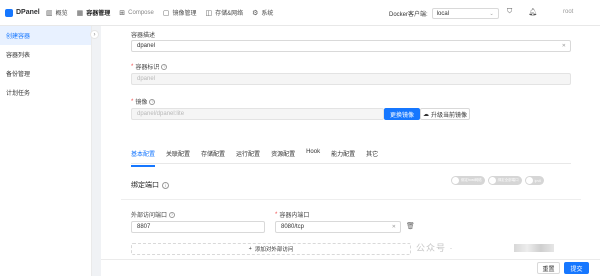  I want to click on nav-item-4: ◫ 存储&网络, so click(224, 13).